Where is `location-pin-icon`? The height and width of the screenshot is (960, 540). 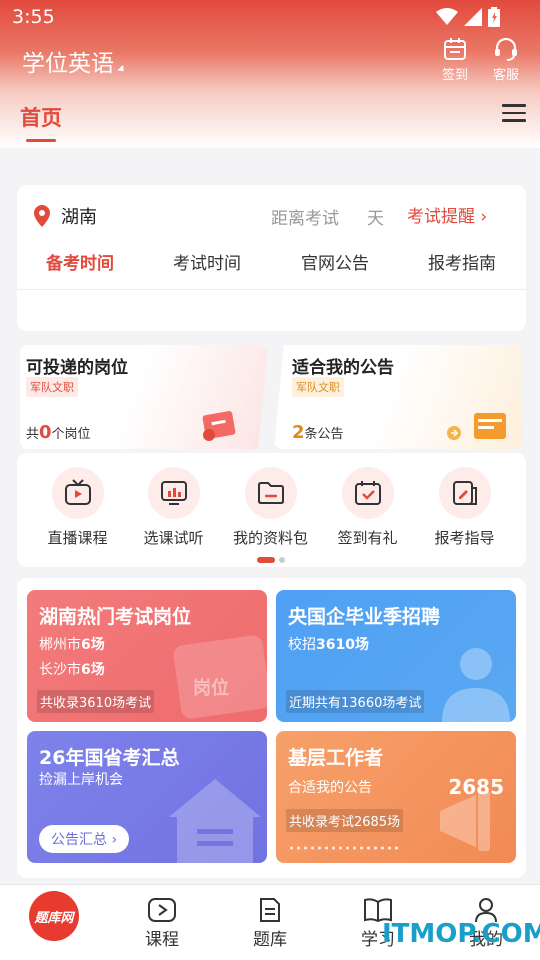 location-pin-icon is located at coordinates (42, 216).